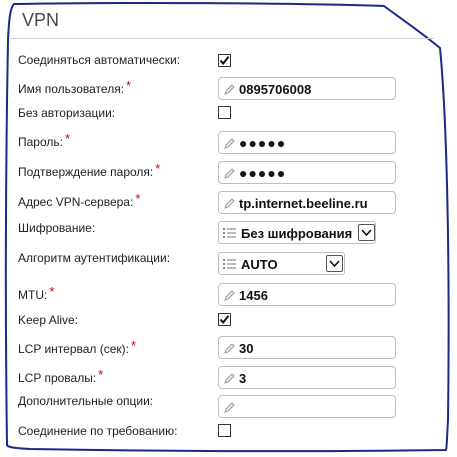 The height and width of the screenshot is (457, 457). What do you see at coordinates (263, 143) in the screenshot?
I see `password-value: ●●●●●` at bounding box center [263, 143].